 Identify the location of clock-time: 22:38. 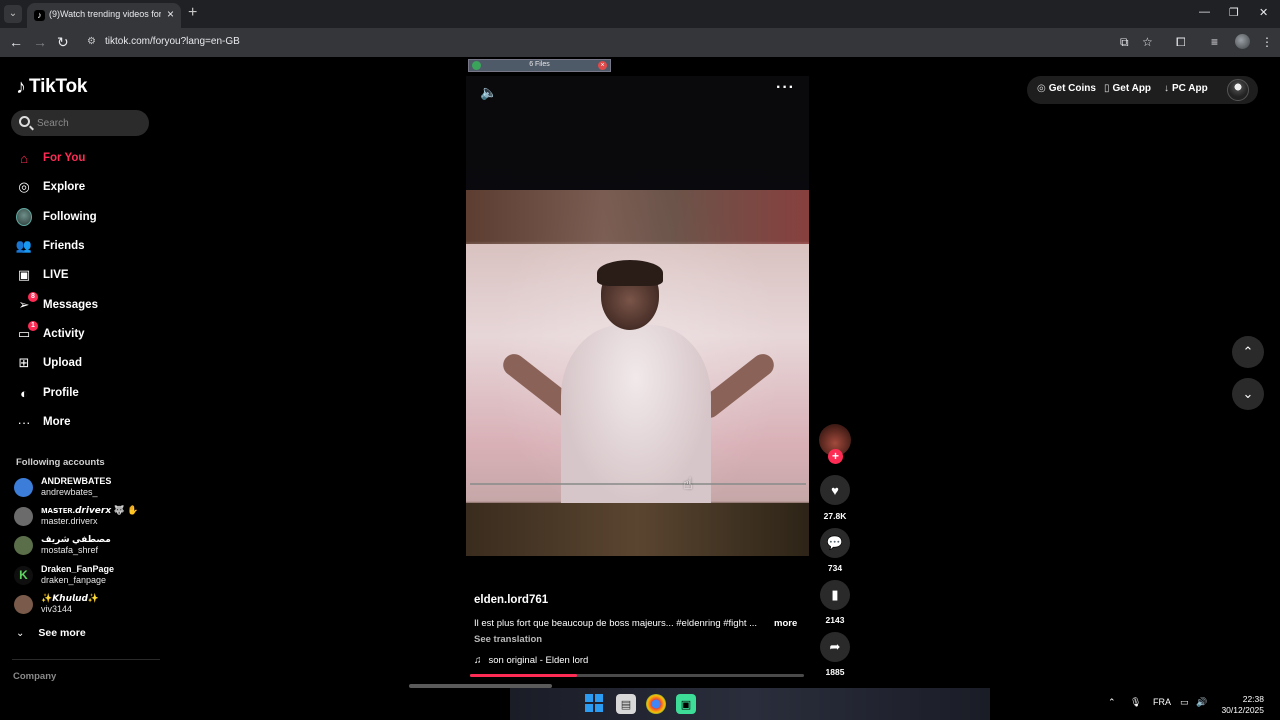
(1253, 699).